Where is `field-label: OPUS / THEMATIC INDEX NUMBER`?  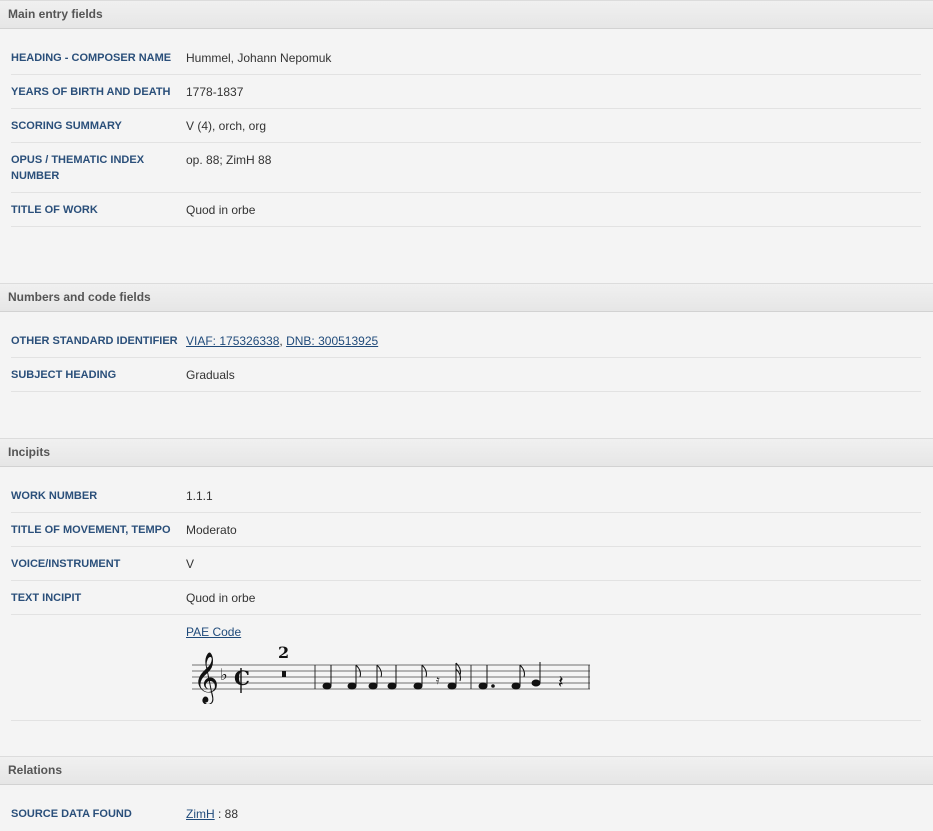
field-label: OPUS / THEMATIC INDEX NUMBER is located at coordinates (78, 168).